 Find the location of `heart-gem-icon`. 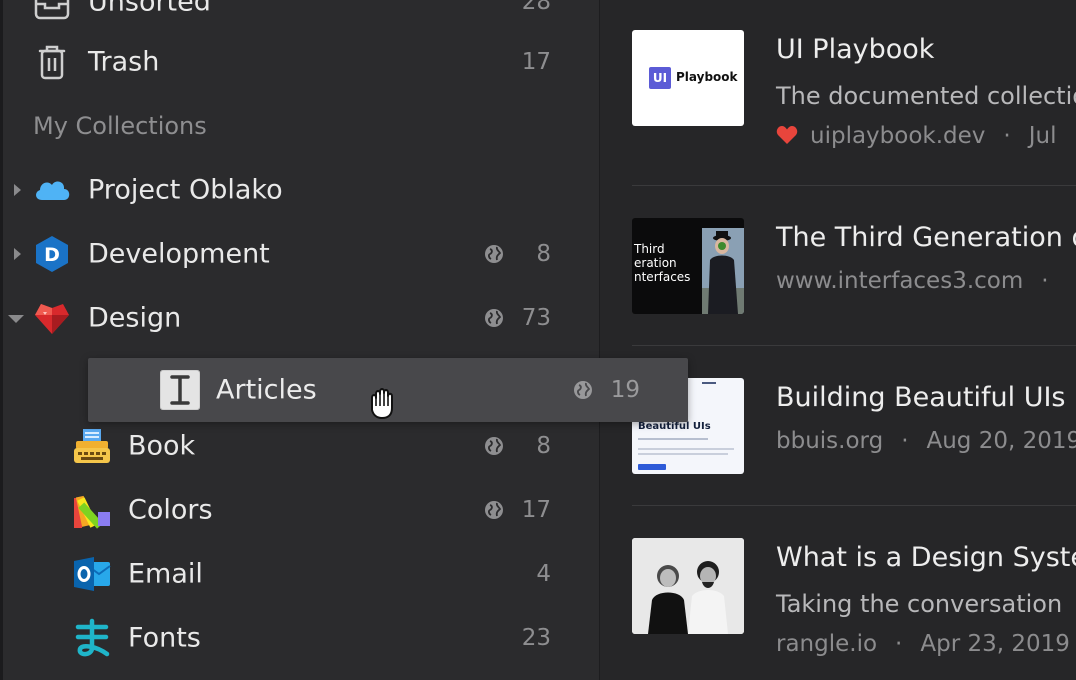

heart-gem-icon is located at coordinates (52, 319).